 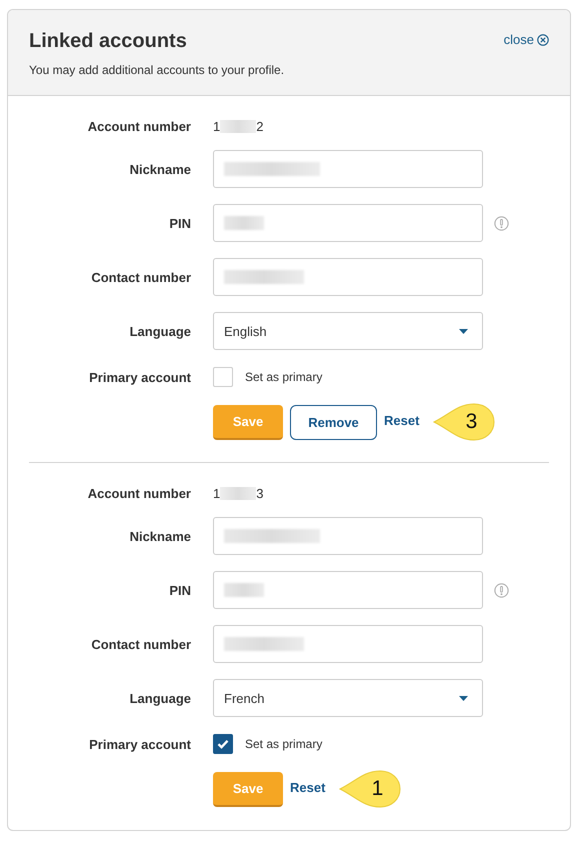 What do you see at coordinates (348, 331) in the screenshot?
I see `language-dropdown: English` at bounding box center [348, 331].